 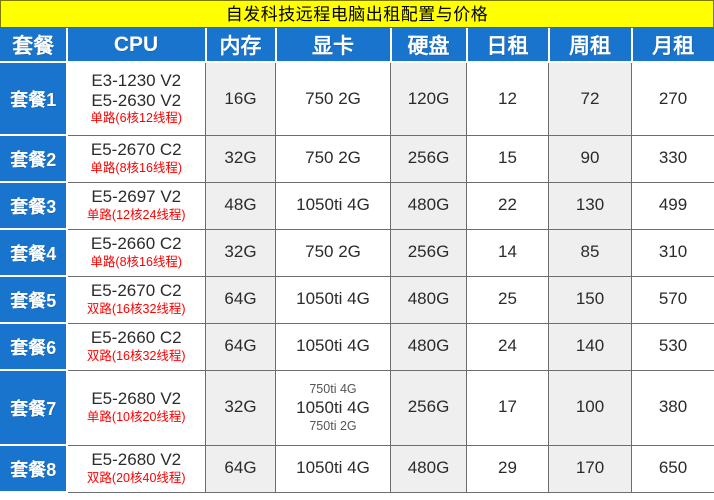 What do you see at coordinates (34, 98) in the screenshot?
I see `plan-cell: 套餐1` at bounding box center [34, 98].